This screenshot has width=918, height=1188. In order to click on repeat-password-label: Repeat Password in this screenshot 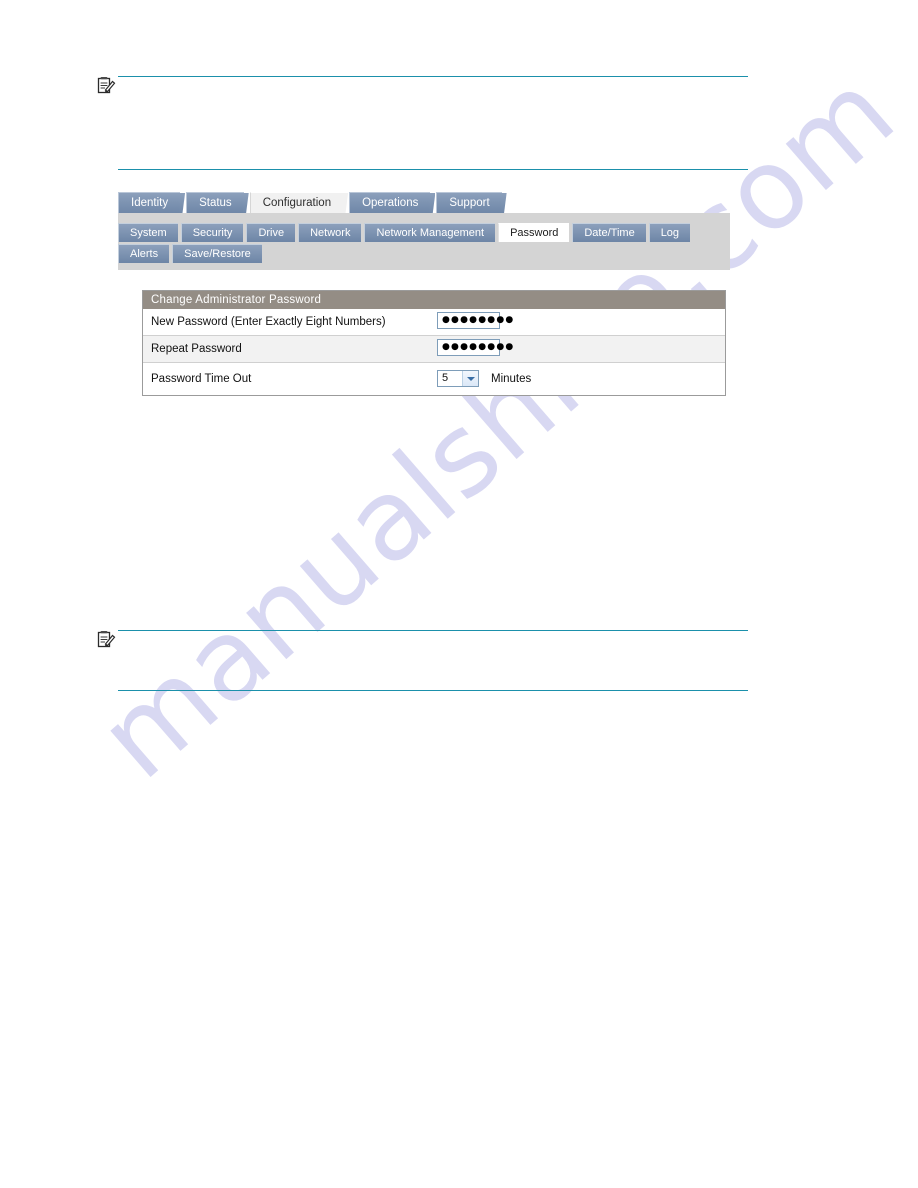, I will do `click(196, 349)`.